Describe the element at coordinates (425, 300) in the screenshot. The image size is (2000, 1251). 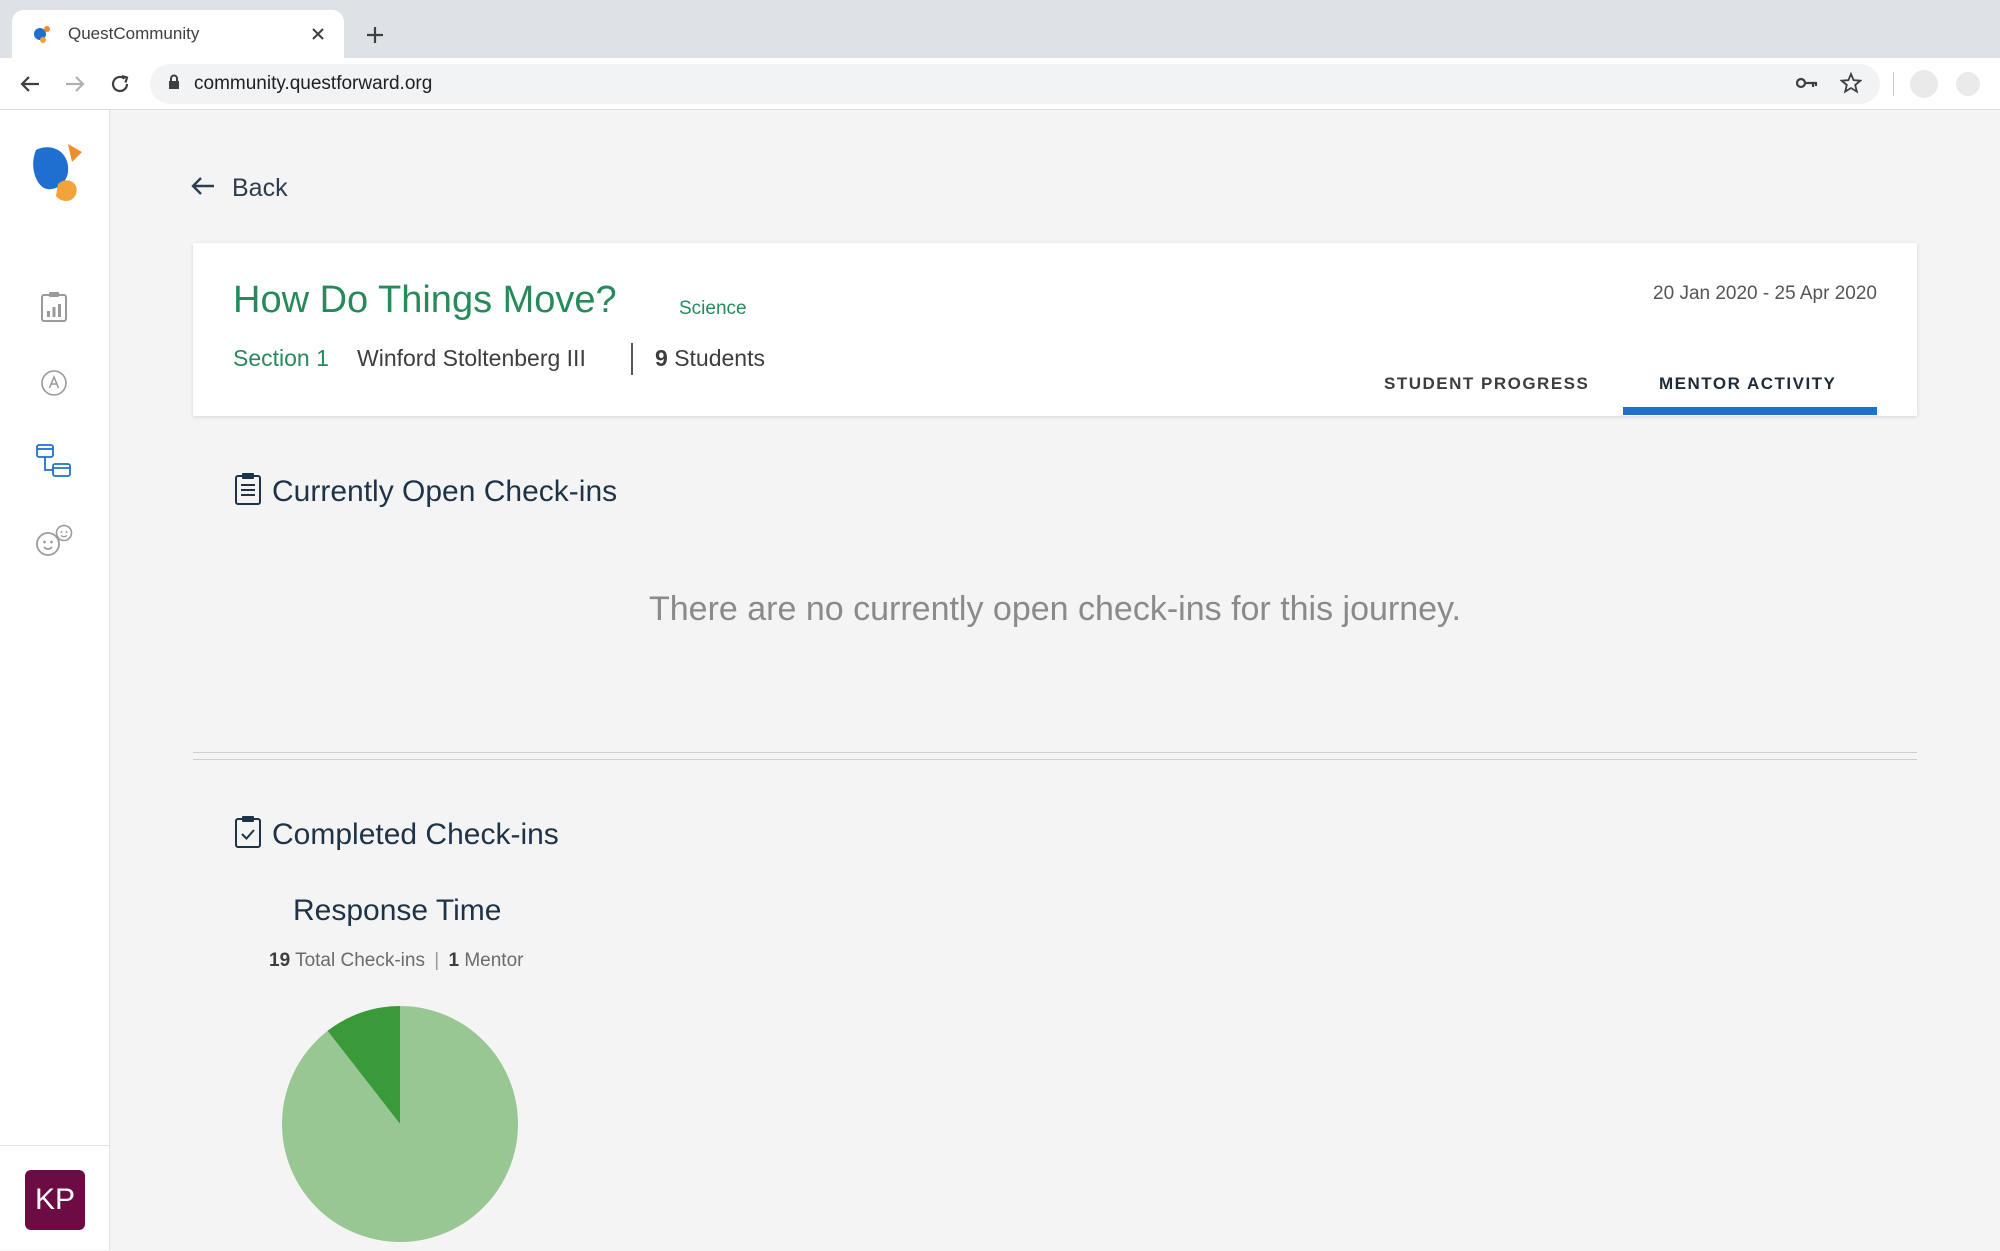
I see `journey-title: How Do Things Move?` at that location.